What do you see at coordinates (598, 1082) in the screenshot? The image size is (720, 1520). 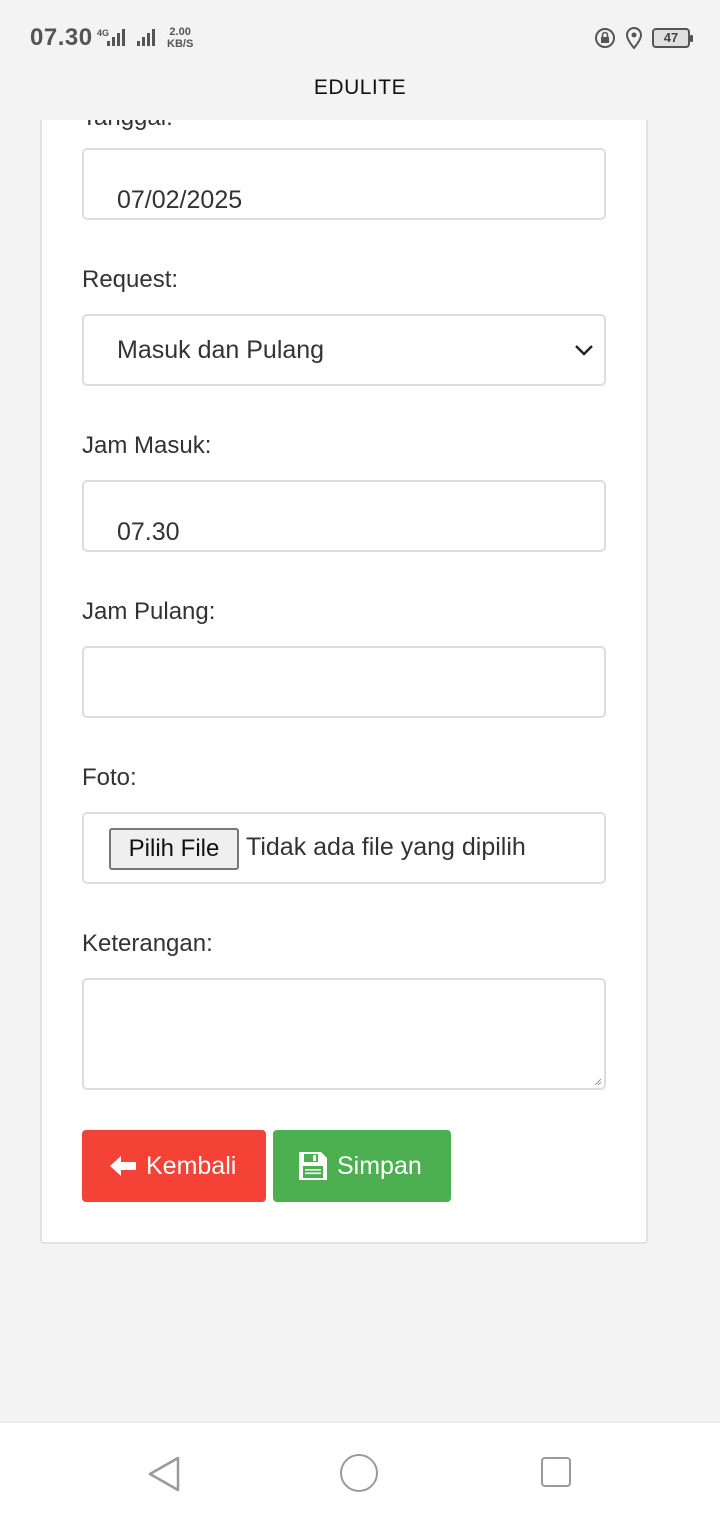 I see `resize-grip-icon` at bounding box center [598, 1082].